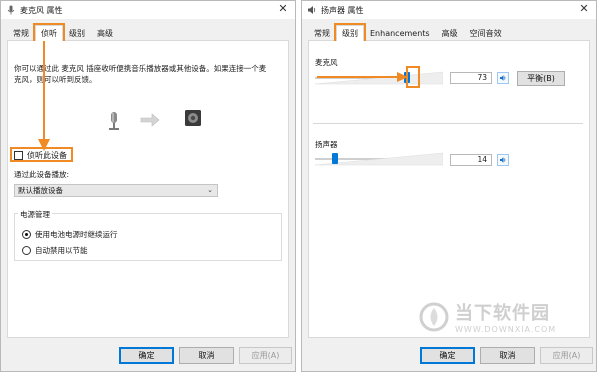 The width and height of the screenshot is (597, 372). I want to click on power-option-label: 自动禁用以节能, so click(61, 250).